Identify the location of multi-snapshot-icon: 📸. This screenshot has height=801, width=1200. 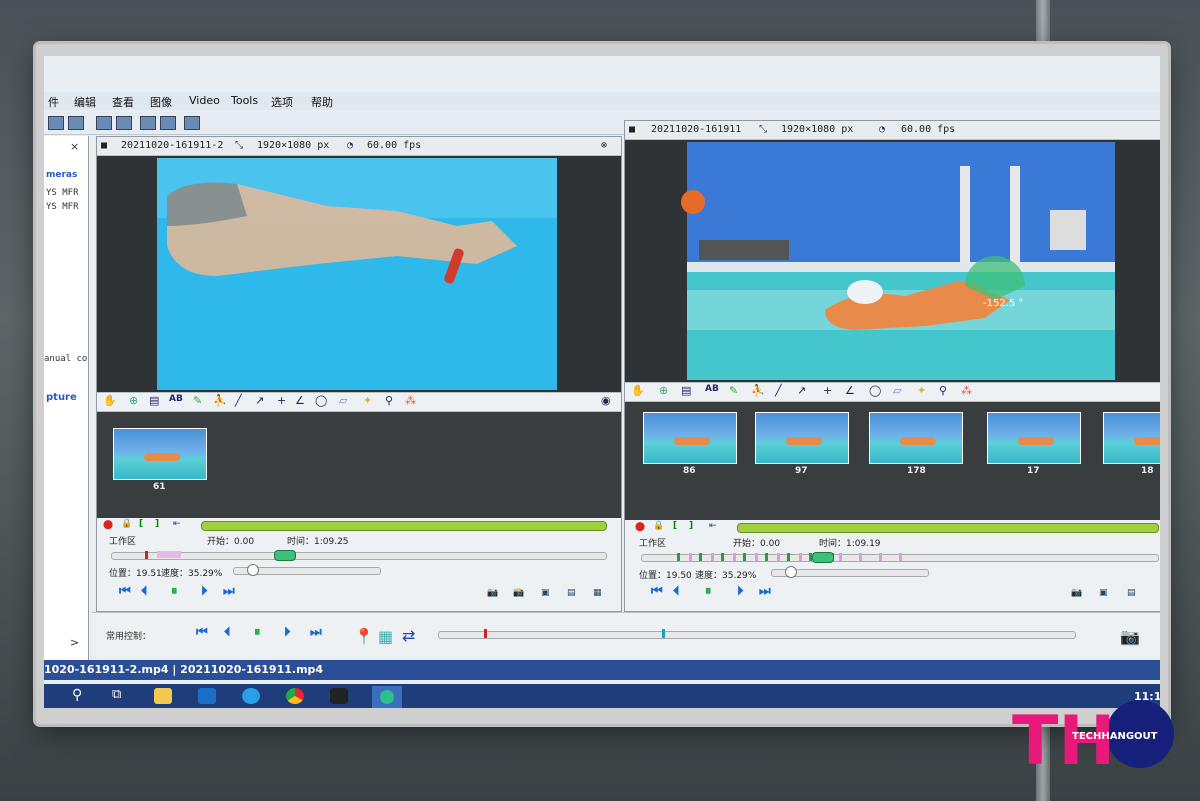
(518, 593).